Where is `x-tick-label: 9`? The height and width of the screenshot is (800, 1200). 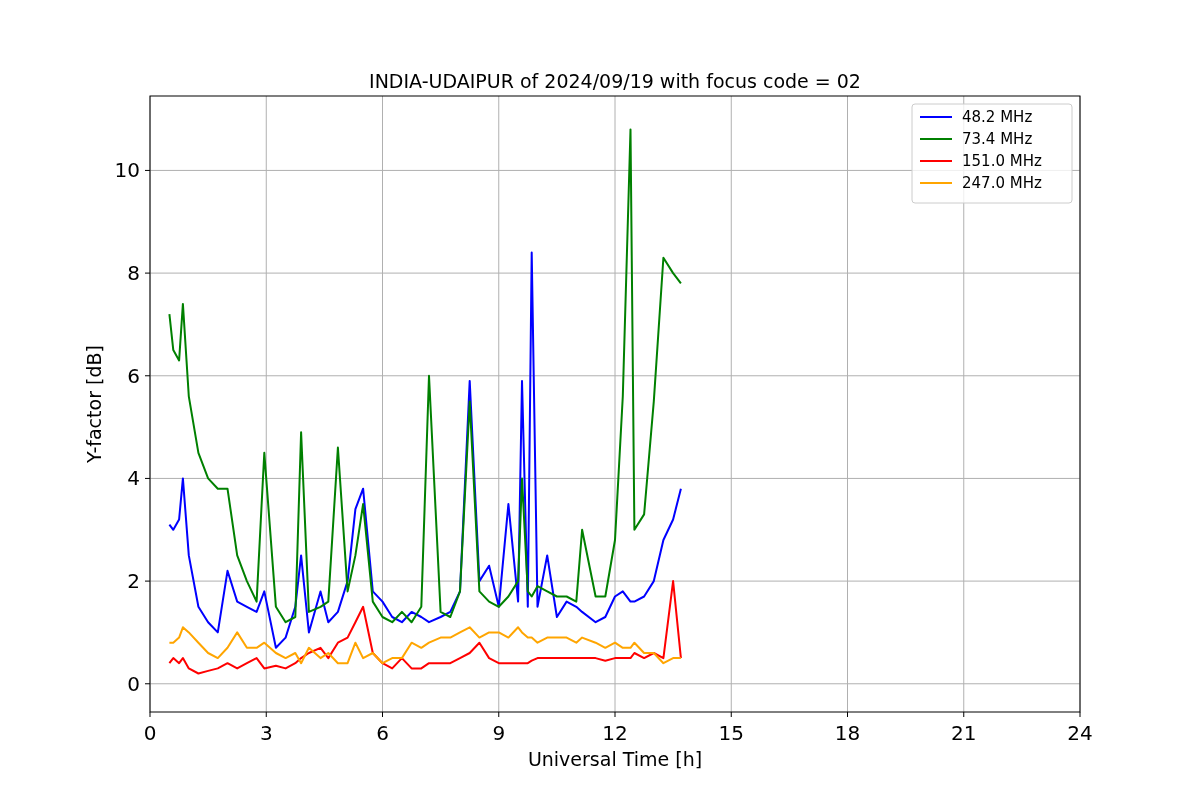 x-tick-label: 9 is located at coordinates (499, 733).